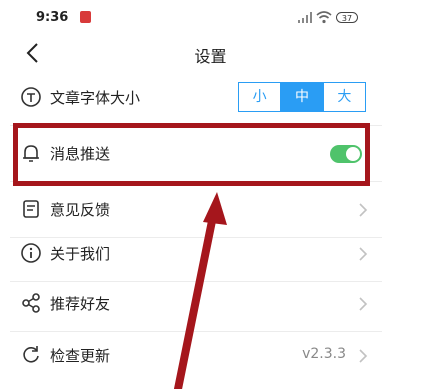 The image size is (421, 389). Describe the element at coordinates (196, 304) in the screenshot. I see `setting-recommend: 推荐好友` at that location.